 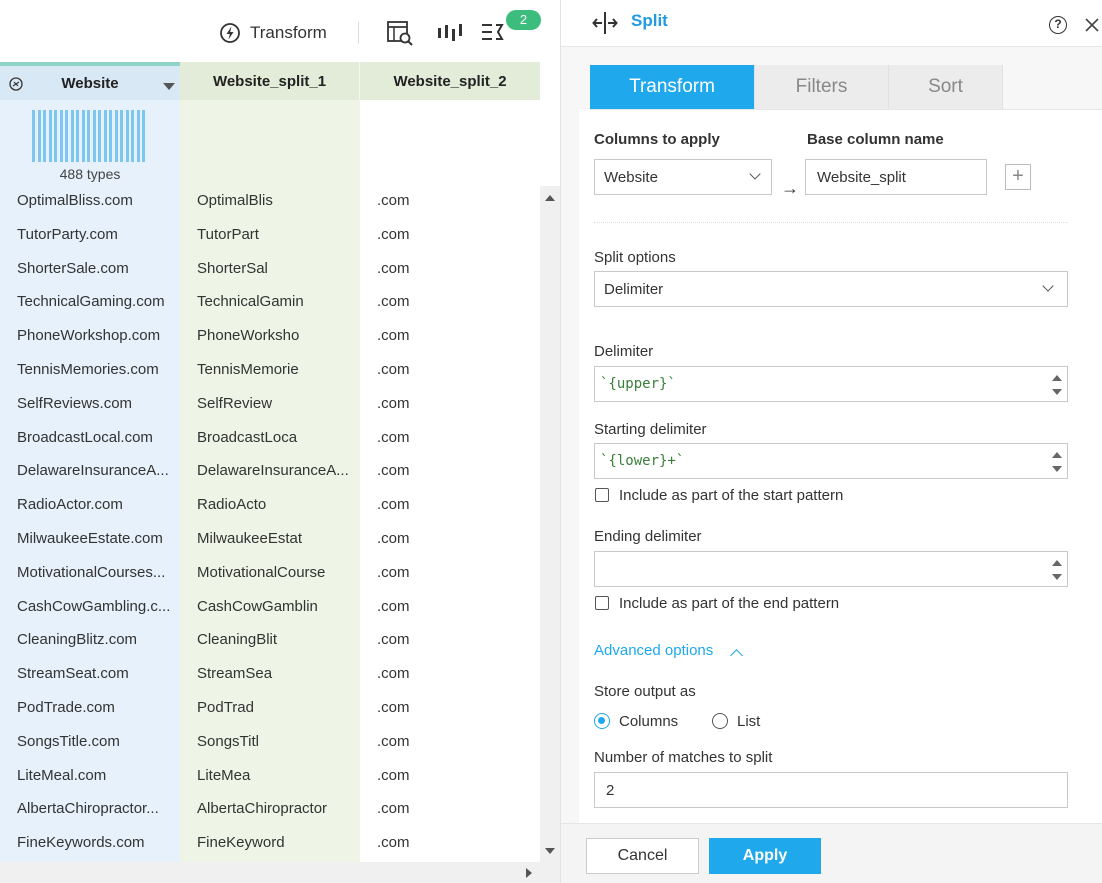 I want to click on table-cell: FineKeyword, so click(x=273, y=842).